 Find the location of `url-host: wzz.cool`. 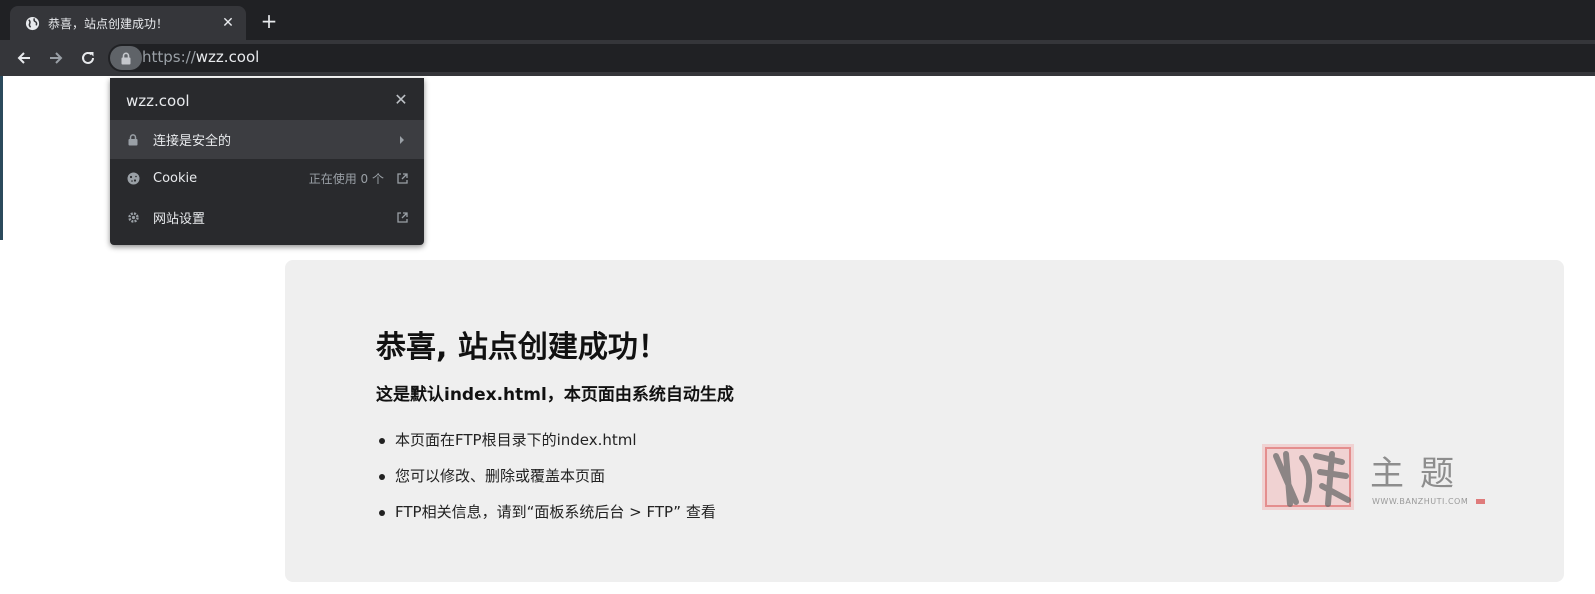

url-host: wzz.cool is located at coordinates (227, 57).